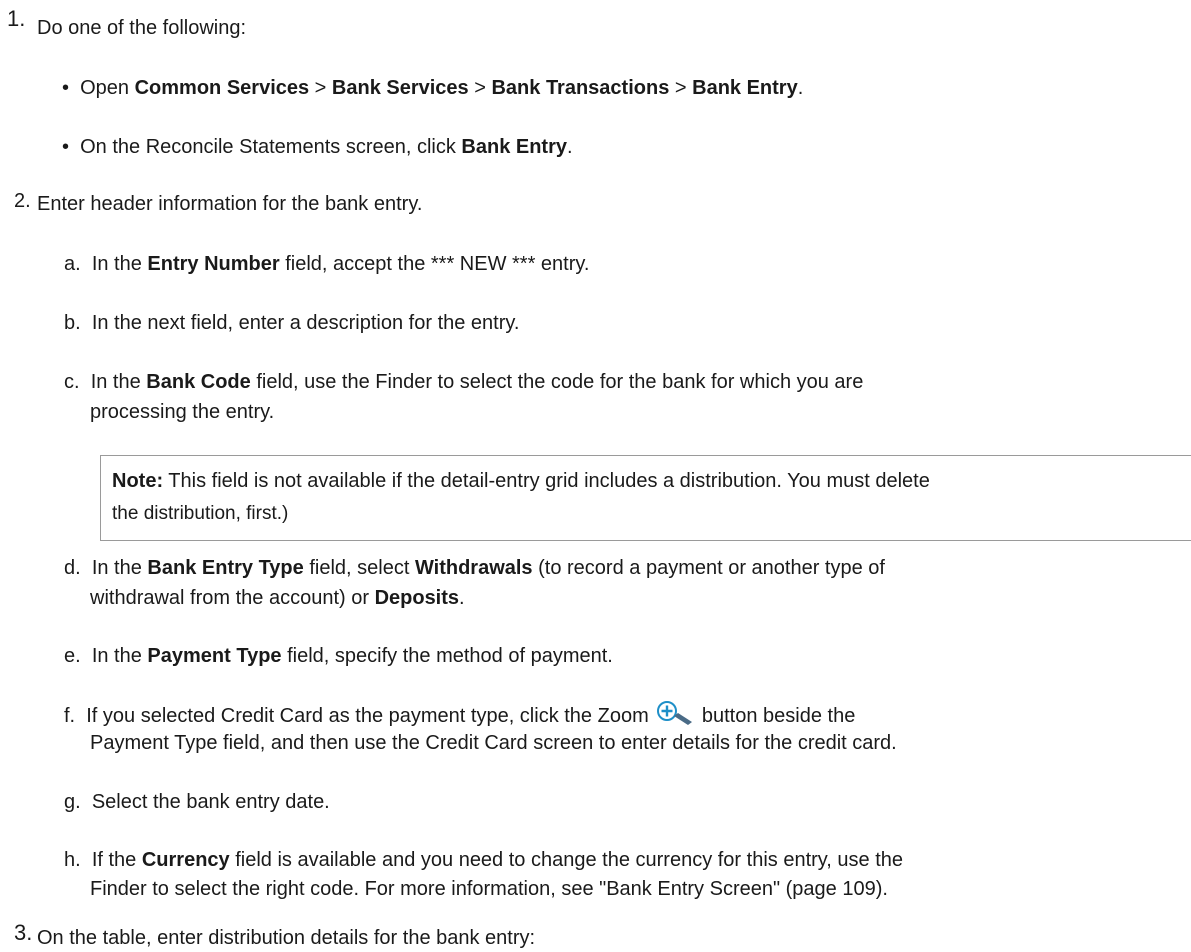 This screenshot has height=952, width=1191. I want to click on field-name: Entry Number, so click(213, 264).